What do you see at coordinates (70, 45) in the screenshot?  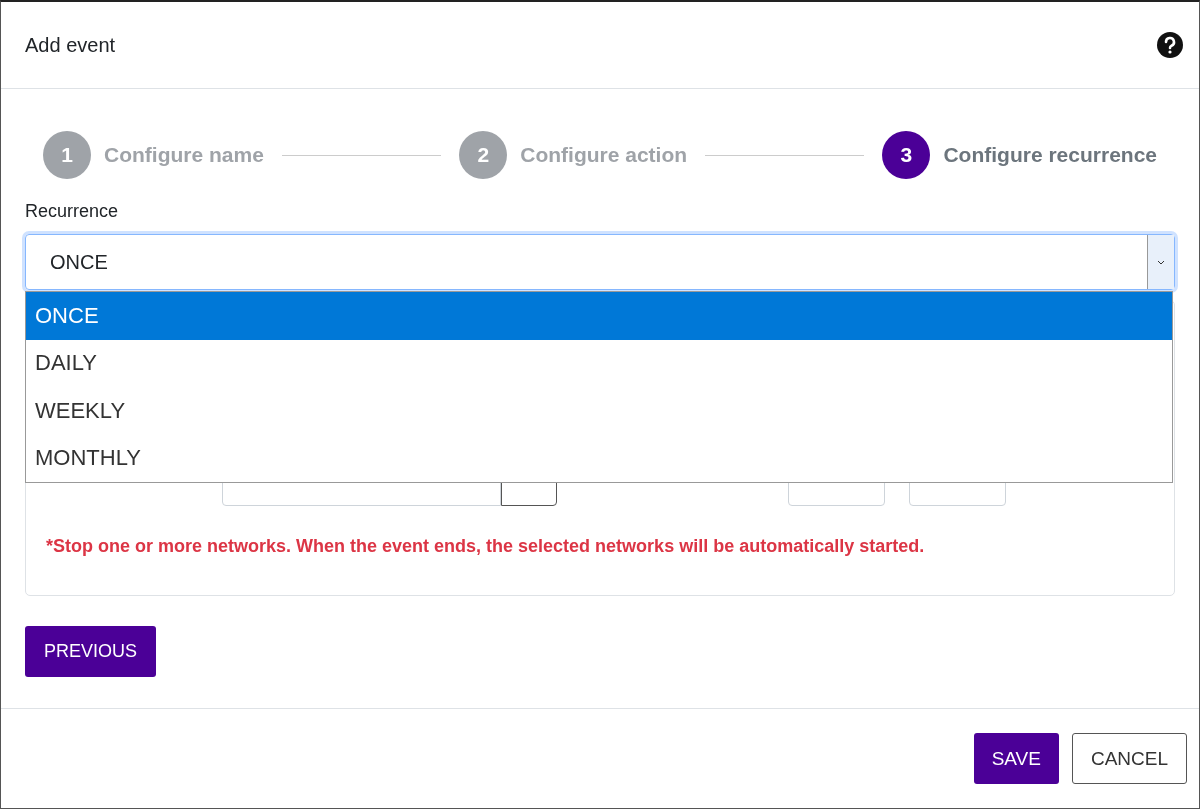 I see `dialog-title: Add event` at bounding box center [70, 45].